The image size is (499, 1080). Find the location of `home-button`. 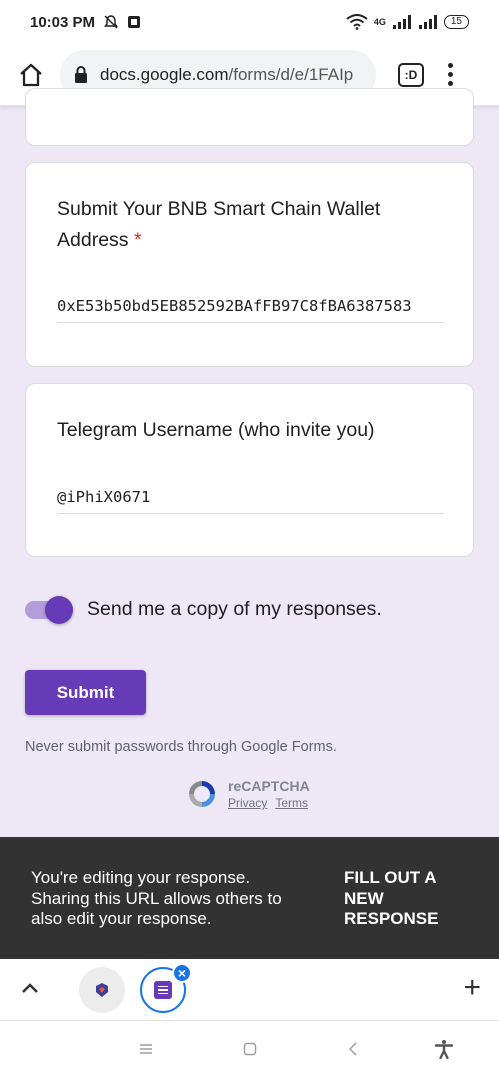

home-button is located at coordinates (31, 75).